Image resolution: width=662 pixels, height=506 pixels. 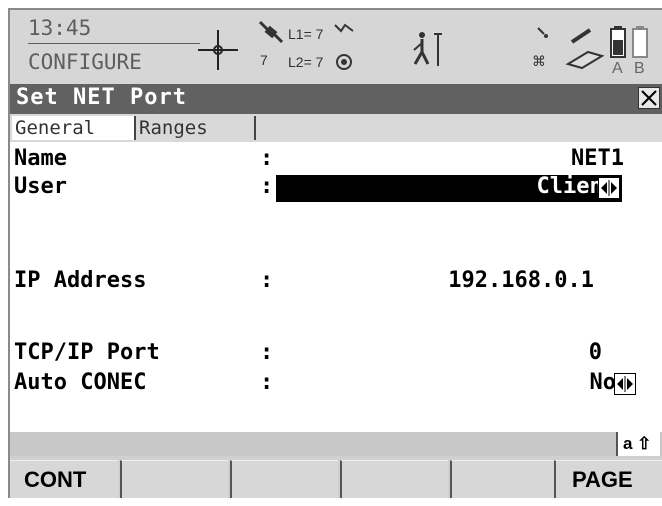 I want to click on tab-strip: General Ranges, so click(x=336, y=129).